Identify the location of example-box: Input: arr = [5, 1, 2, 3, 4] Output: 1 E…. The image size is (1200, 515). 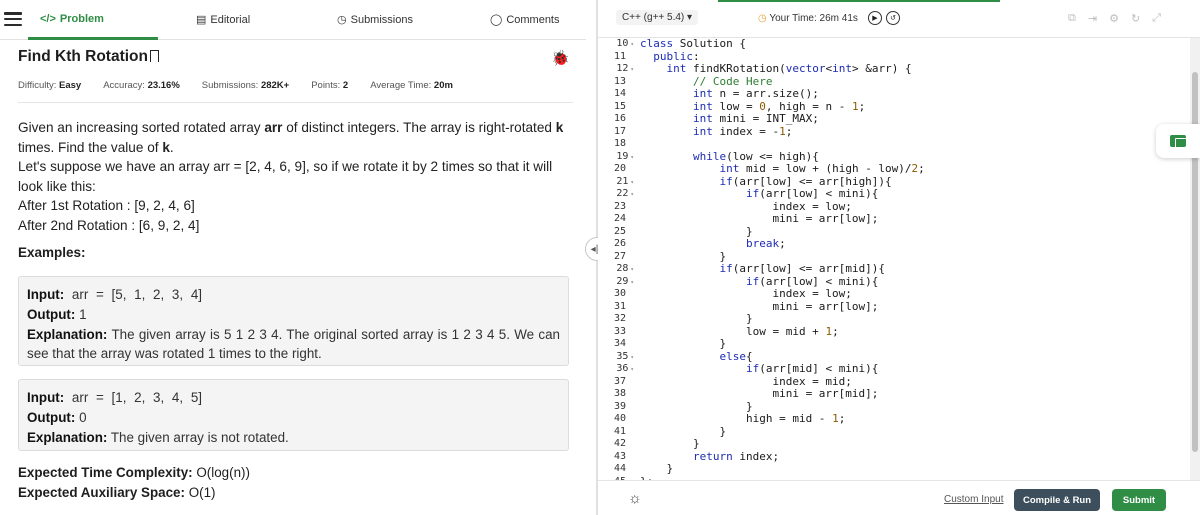
(293, 321).